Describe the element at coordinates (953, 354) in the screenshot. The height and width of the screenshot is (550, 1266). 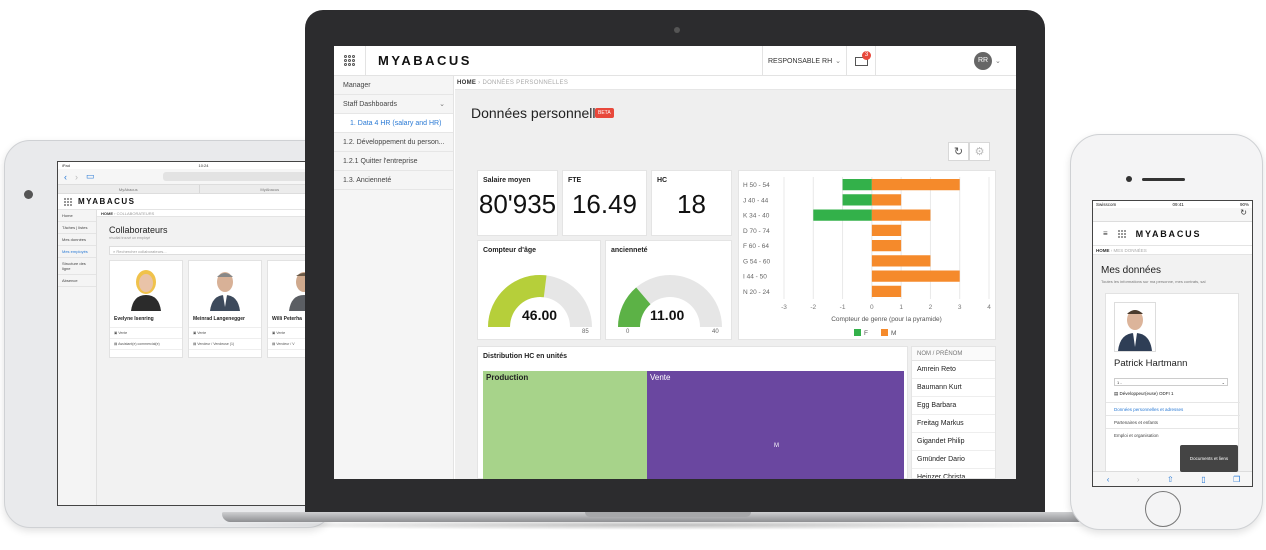
I see `employee-list-header: NOM / PRÉNOM` at that location.